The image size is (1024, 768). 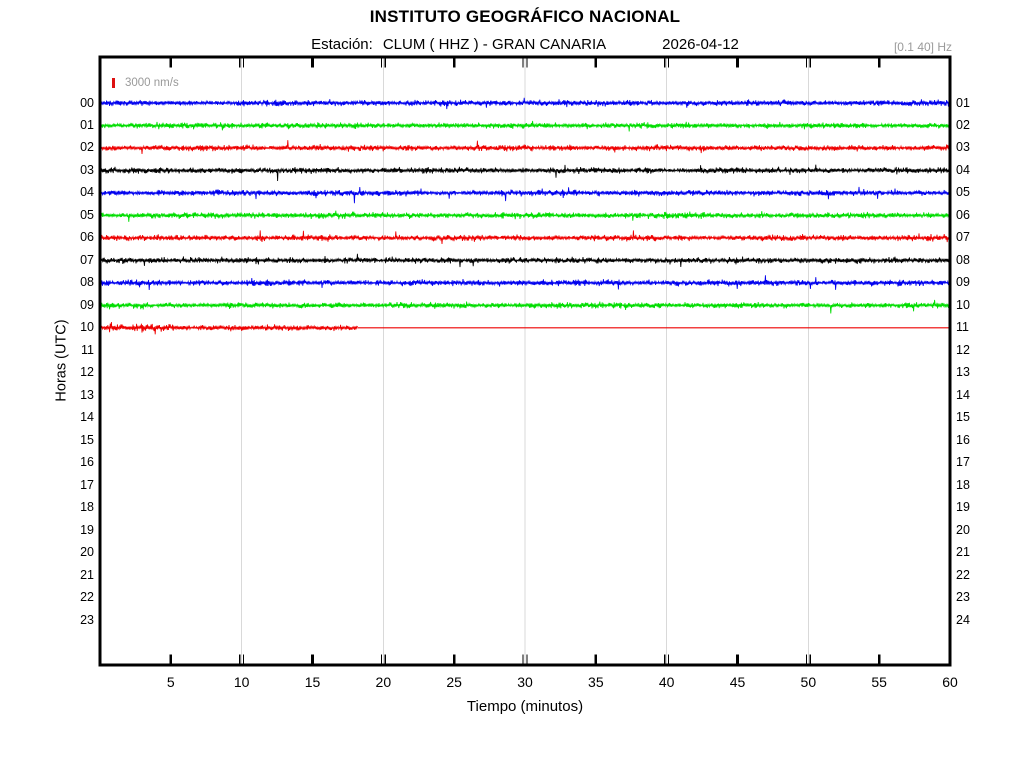 What do you see at coordinates (87, 439) in the screenshot?
I see `left-hour-label-15: 15` at bounding box center [87, 439].